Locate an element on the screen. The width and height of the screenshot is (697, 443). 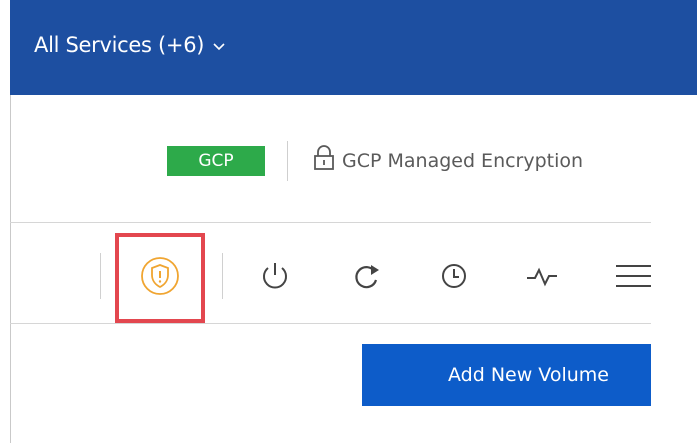
menu-icon is located at coordinates (630, 278).